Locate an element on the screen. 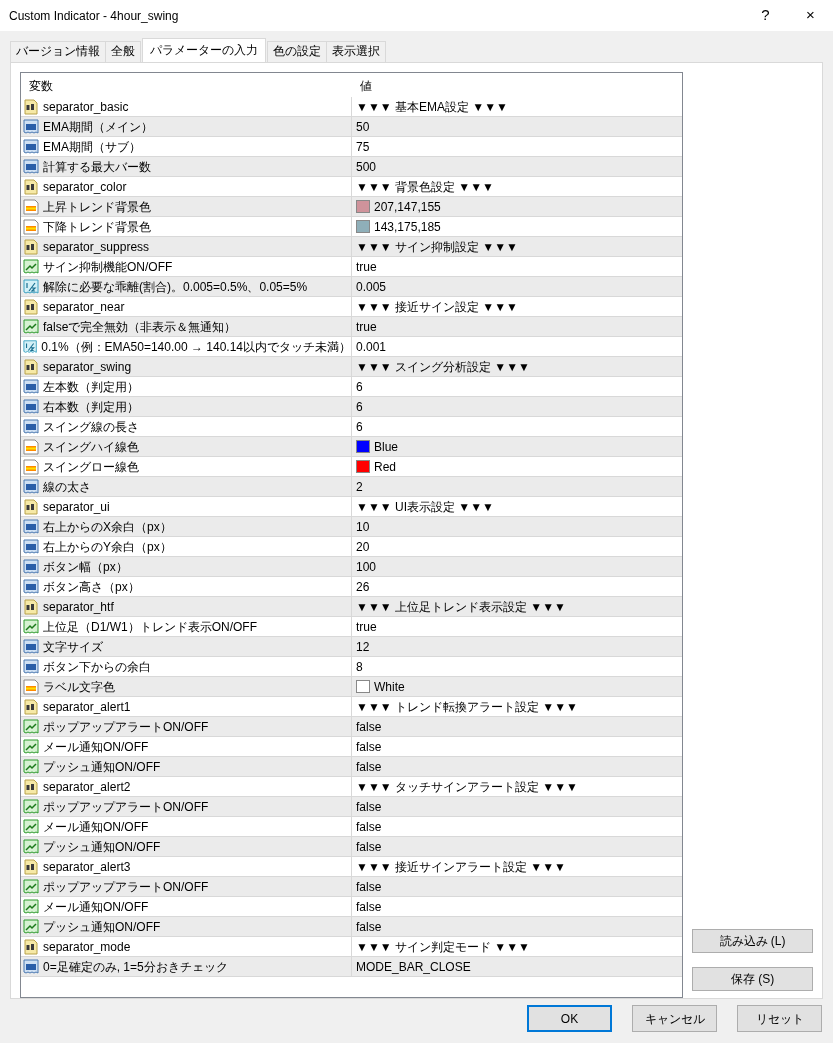  parameter-name: 文字サイズ is located at coordinates (73, 647).